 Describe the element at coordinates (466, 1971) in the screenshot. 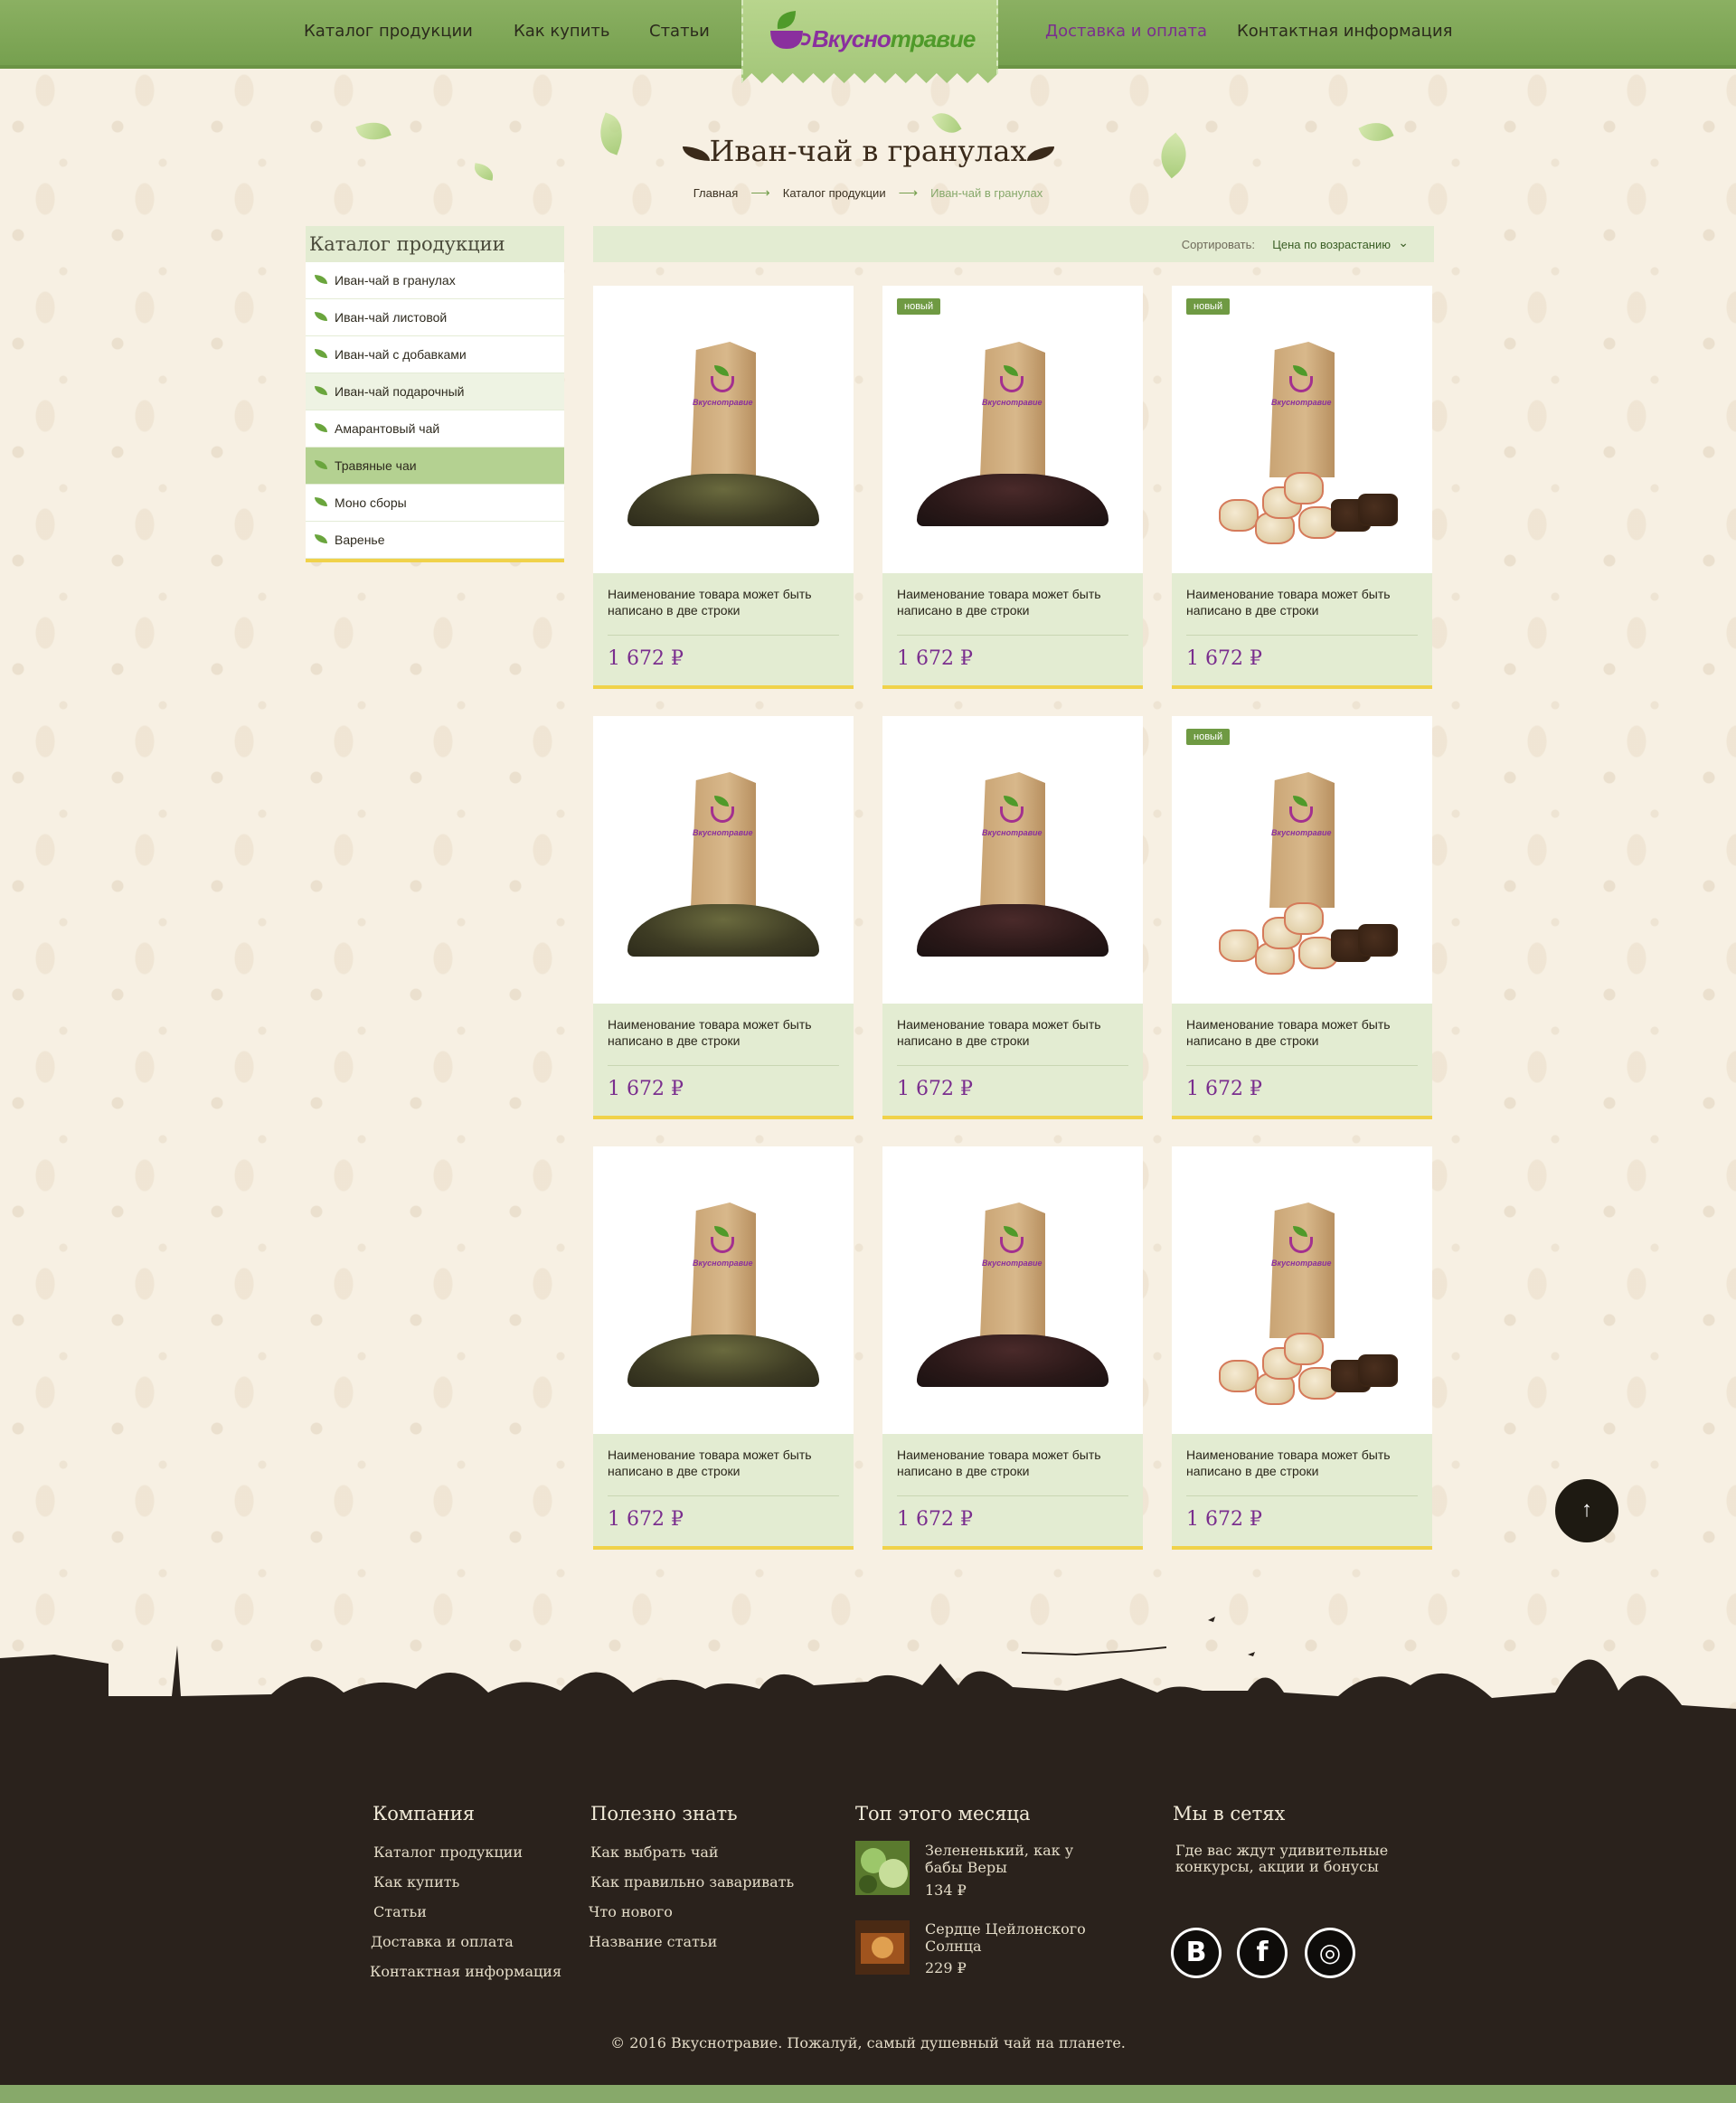

I see `footer-company-link: Контактная информация` at that location.